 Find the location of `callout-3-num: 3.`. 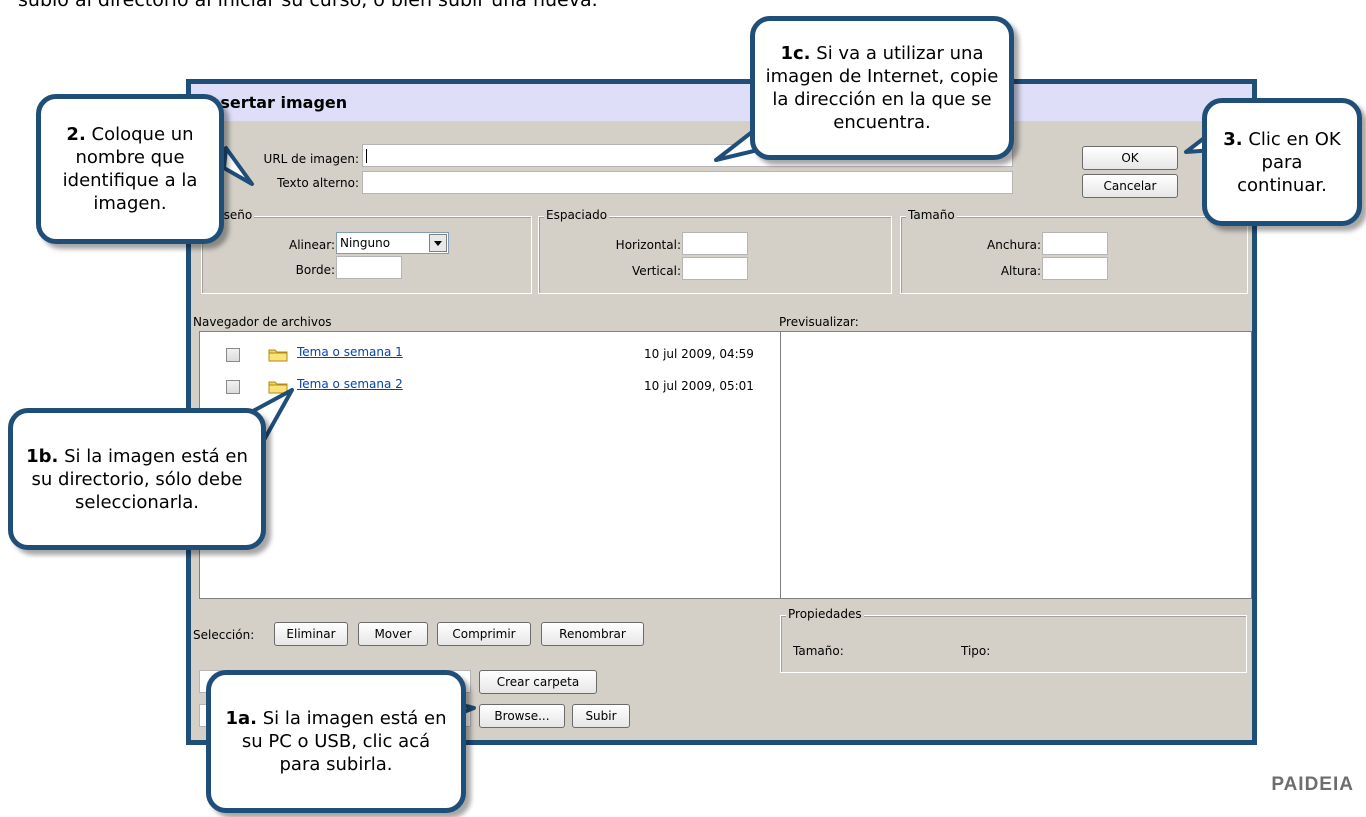

callout-3-num: 3. is located at coordinates (1233, 139).